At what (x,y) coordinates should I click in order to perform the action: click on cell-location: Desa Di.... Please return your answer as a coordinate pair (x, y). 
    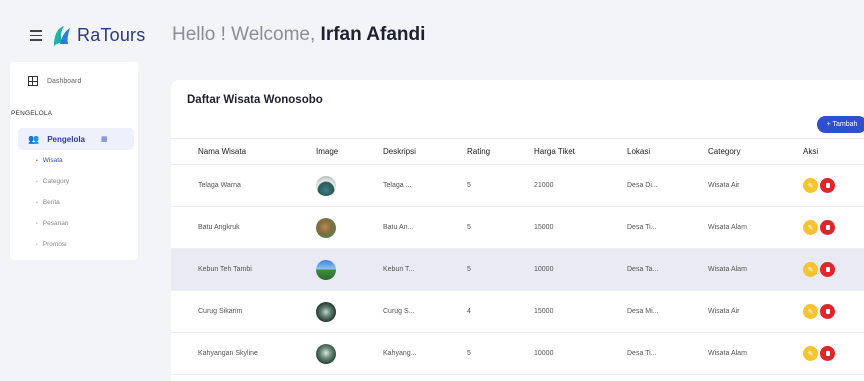
    Looking at the image, I should click on (667, 185).